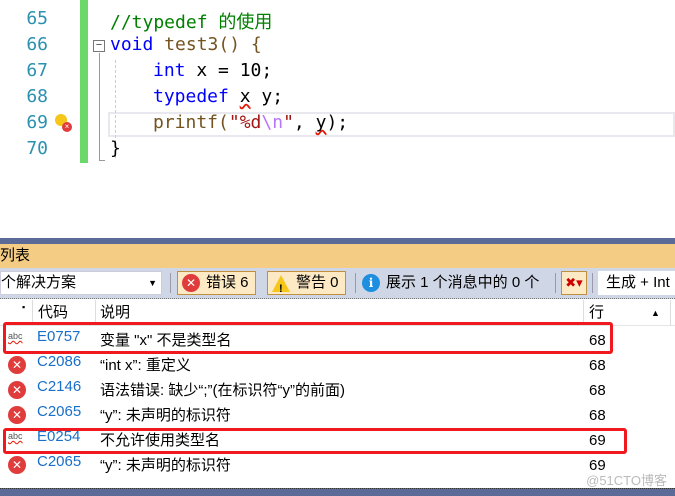 The width and height of the screenshot is (675, 496). Describe the element at coordinates (337, 415) in the screenshot. I see `table-row: ✕ C2065 “y”: 未声明的标识符 68` at that location.